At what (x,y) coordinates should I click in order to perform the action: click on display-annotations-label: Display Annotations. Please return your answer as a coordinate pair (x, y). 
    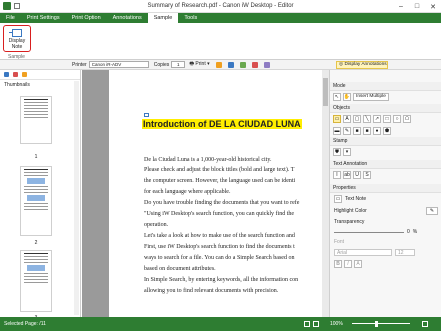
    Looking at the image, I should click on (365, 64).